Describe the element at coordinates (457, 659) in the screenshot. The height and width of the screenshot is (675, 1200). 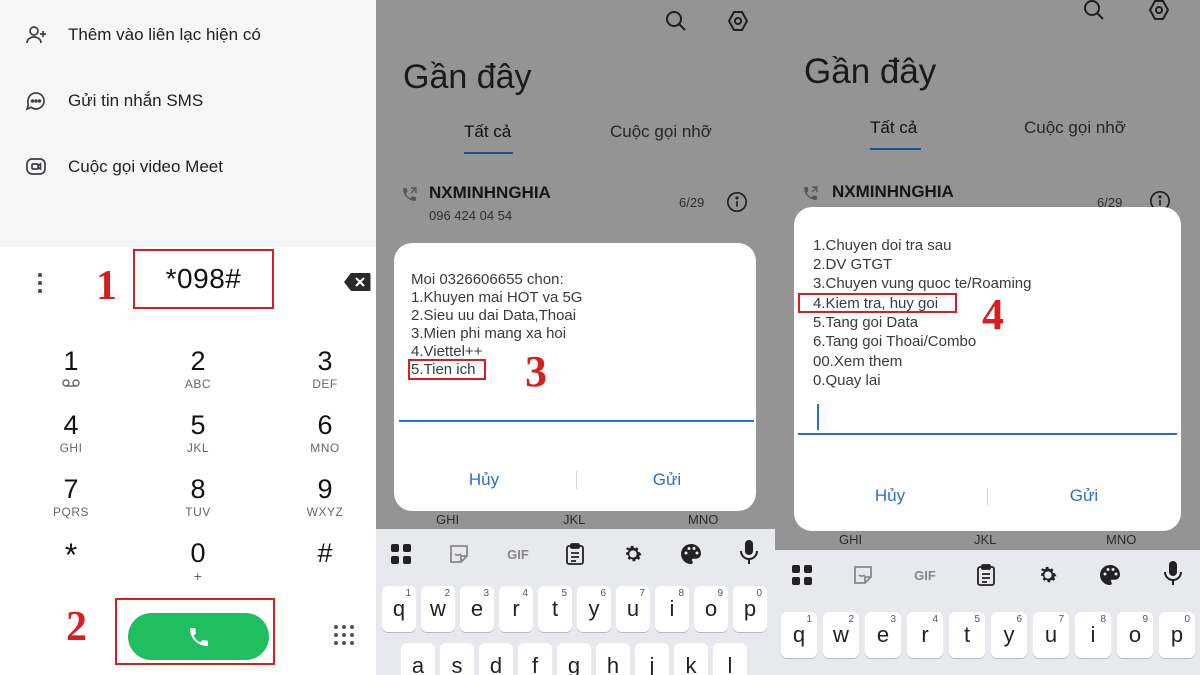
I see `key-s: s` at that location.